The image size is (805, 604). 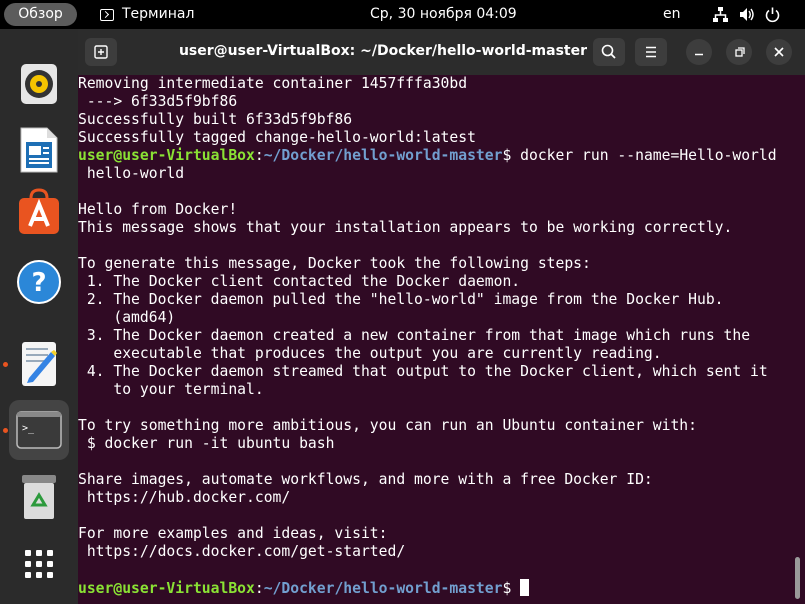 I want to click on app-menu: Терминал, so click(x=147, y=14).